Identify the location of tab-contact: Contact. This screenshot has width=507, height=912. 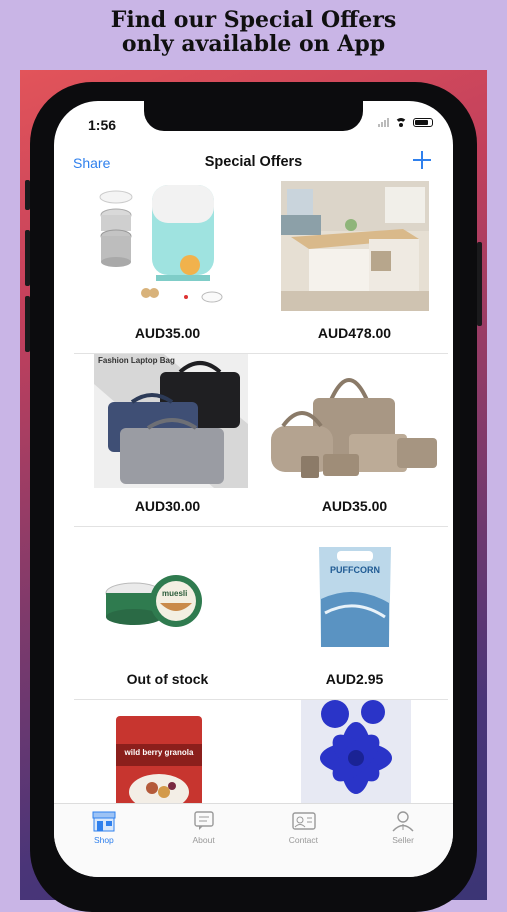
(304, 840).